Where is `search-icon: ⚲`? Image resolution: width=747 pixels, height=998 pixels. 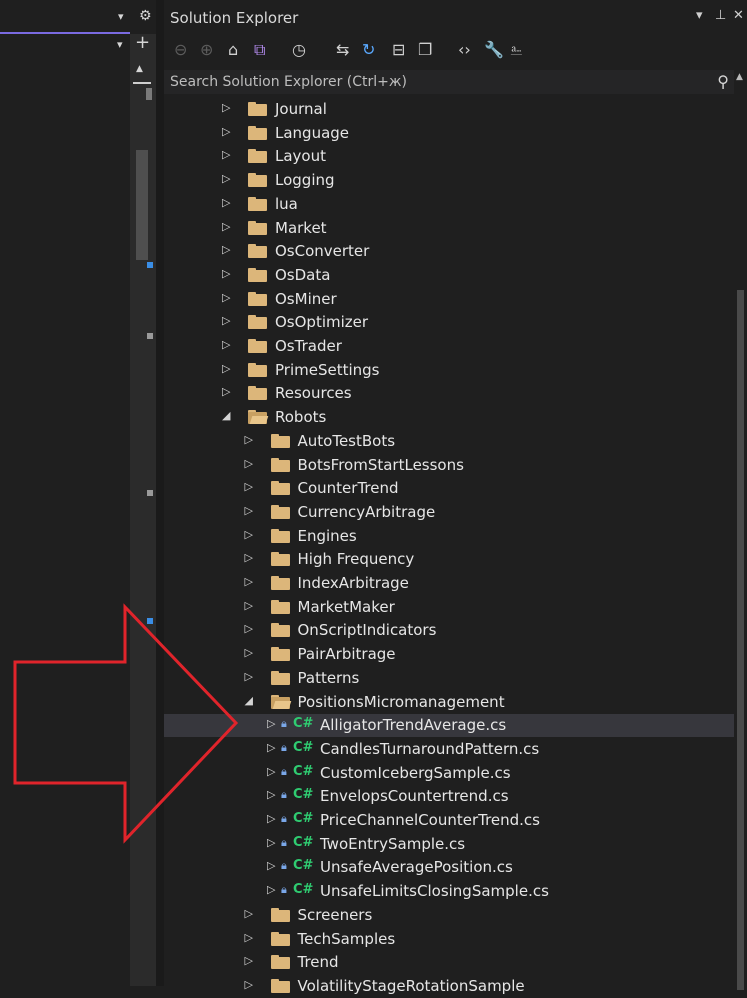 search-icon: ⚲ is located at coordinates (723, 81).